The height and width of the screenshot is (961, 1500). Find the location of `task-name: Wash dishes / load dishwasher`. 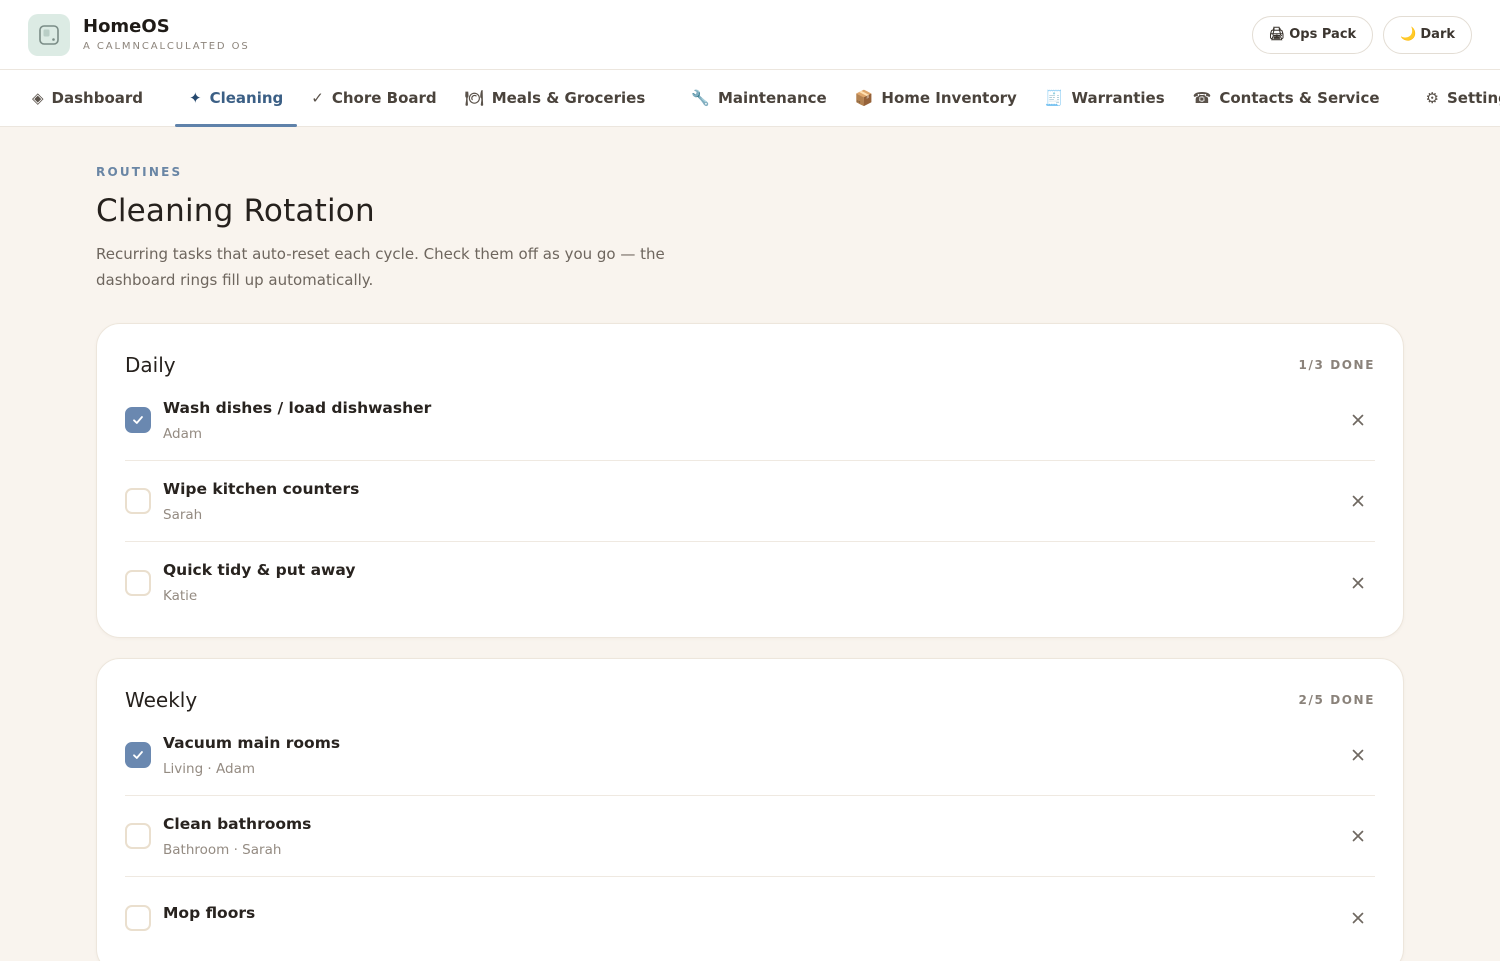

task-name: Wash dishes / load dishwasher is located at coordinates (297, 407).